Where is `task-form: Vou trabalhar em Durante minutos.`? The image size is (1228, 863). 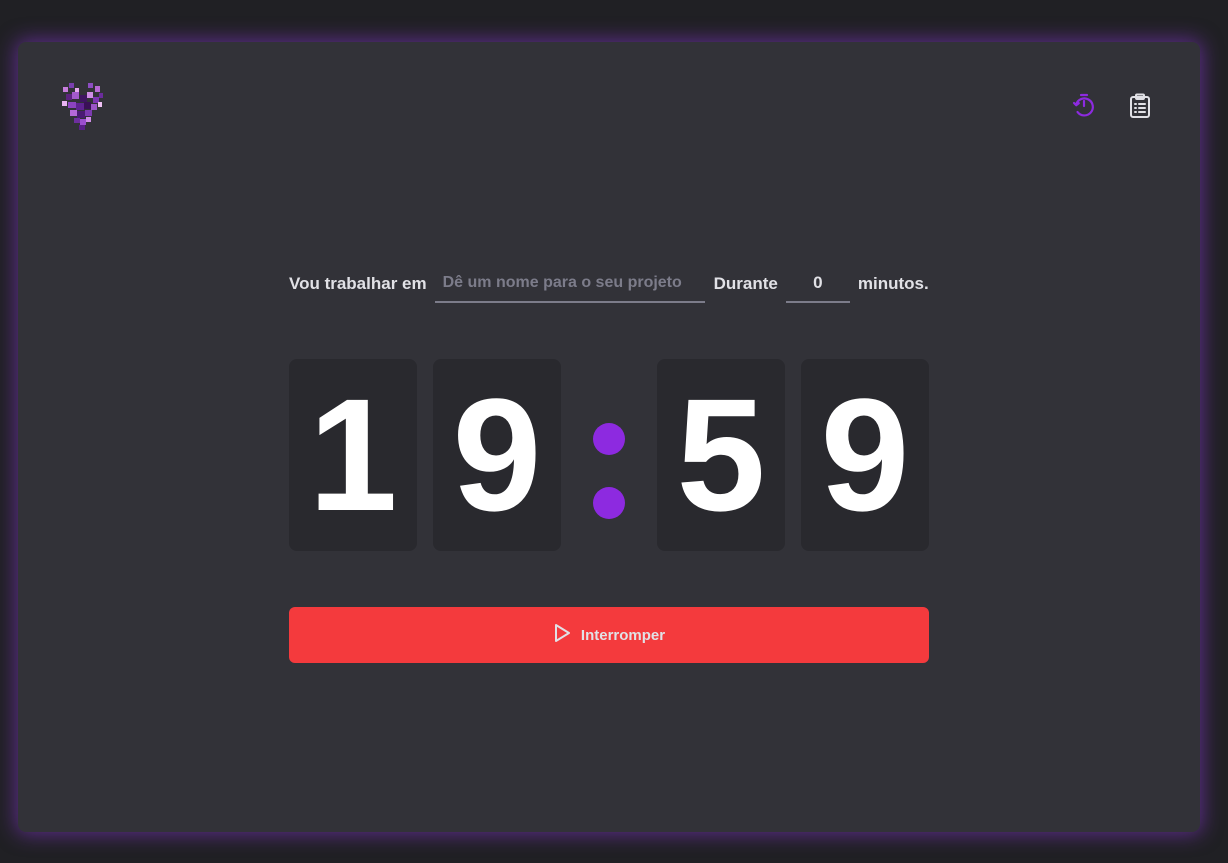 task-form: Vou trabalhar em Durante minutos. is located at coordinates (609, 284).